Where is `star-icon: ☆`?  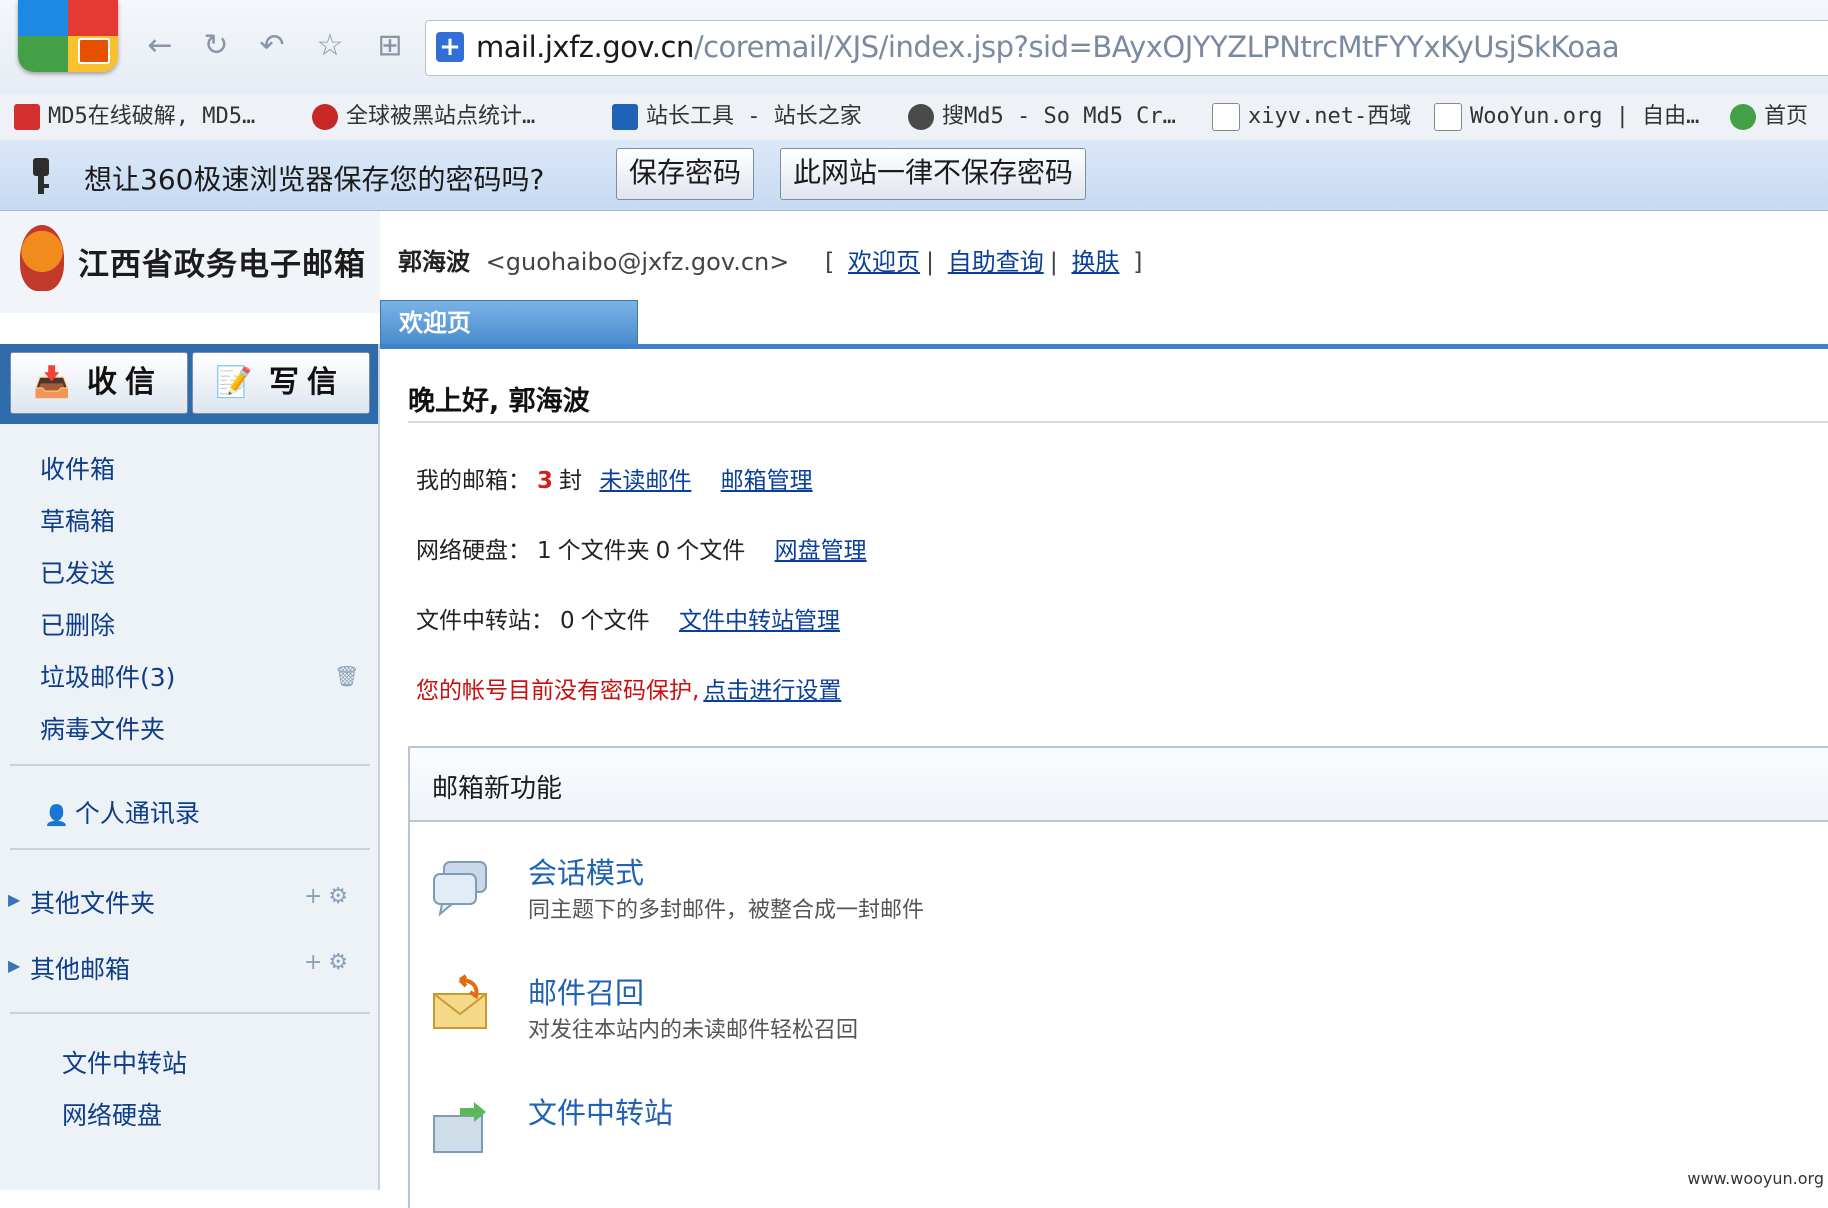 star-icon: ☆ is located at coordinates (330, 46).